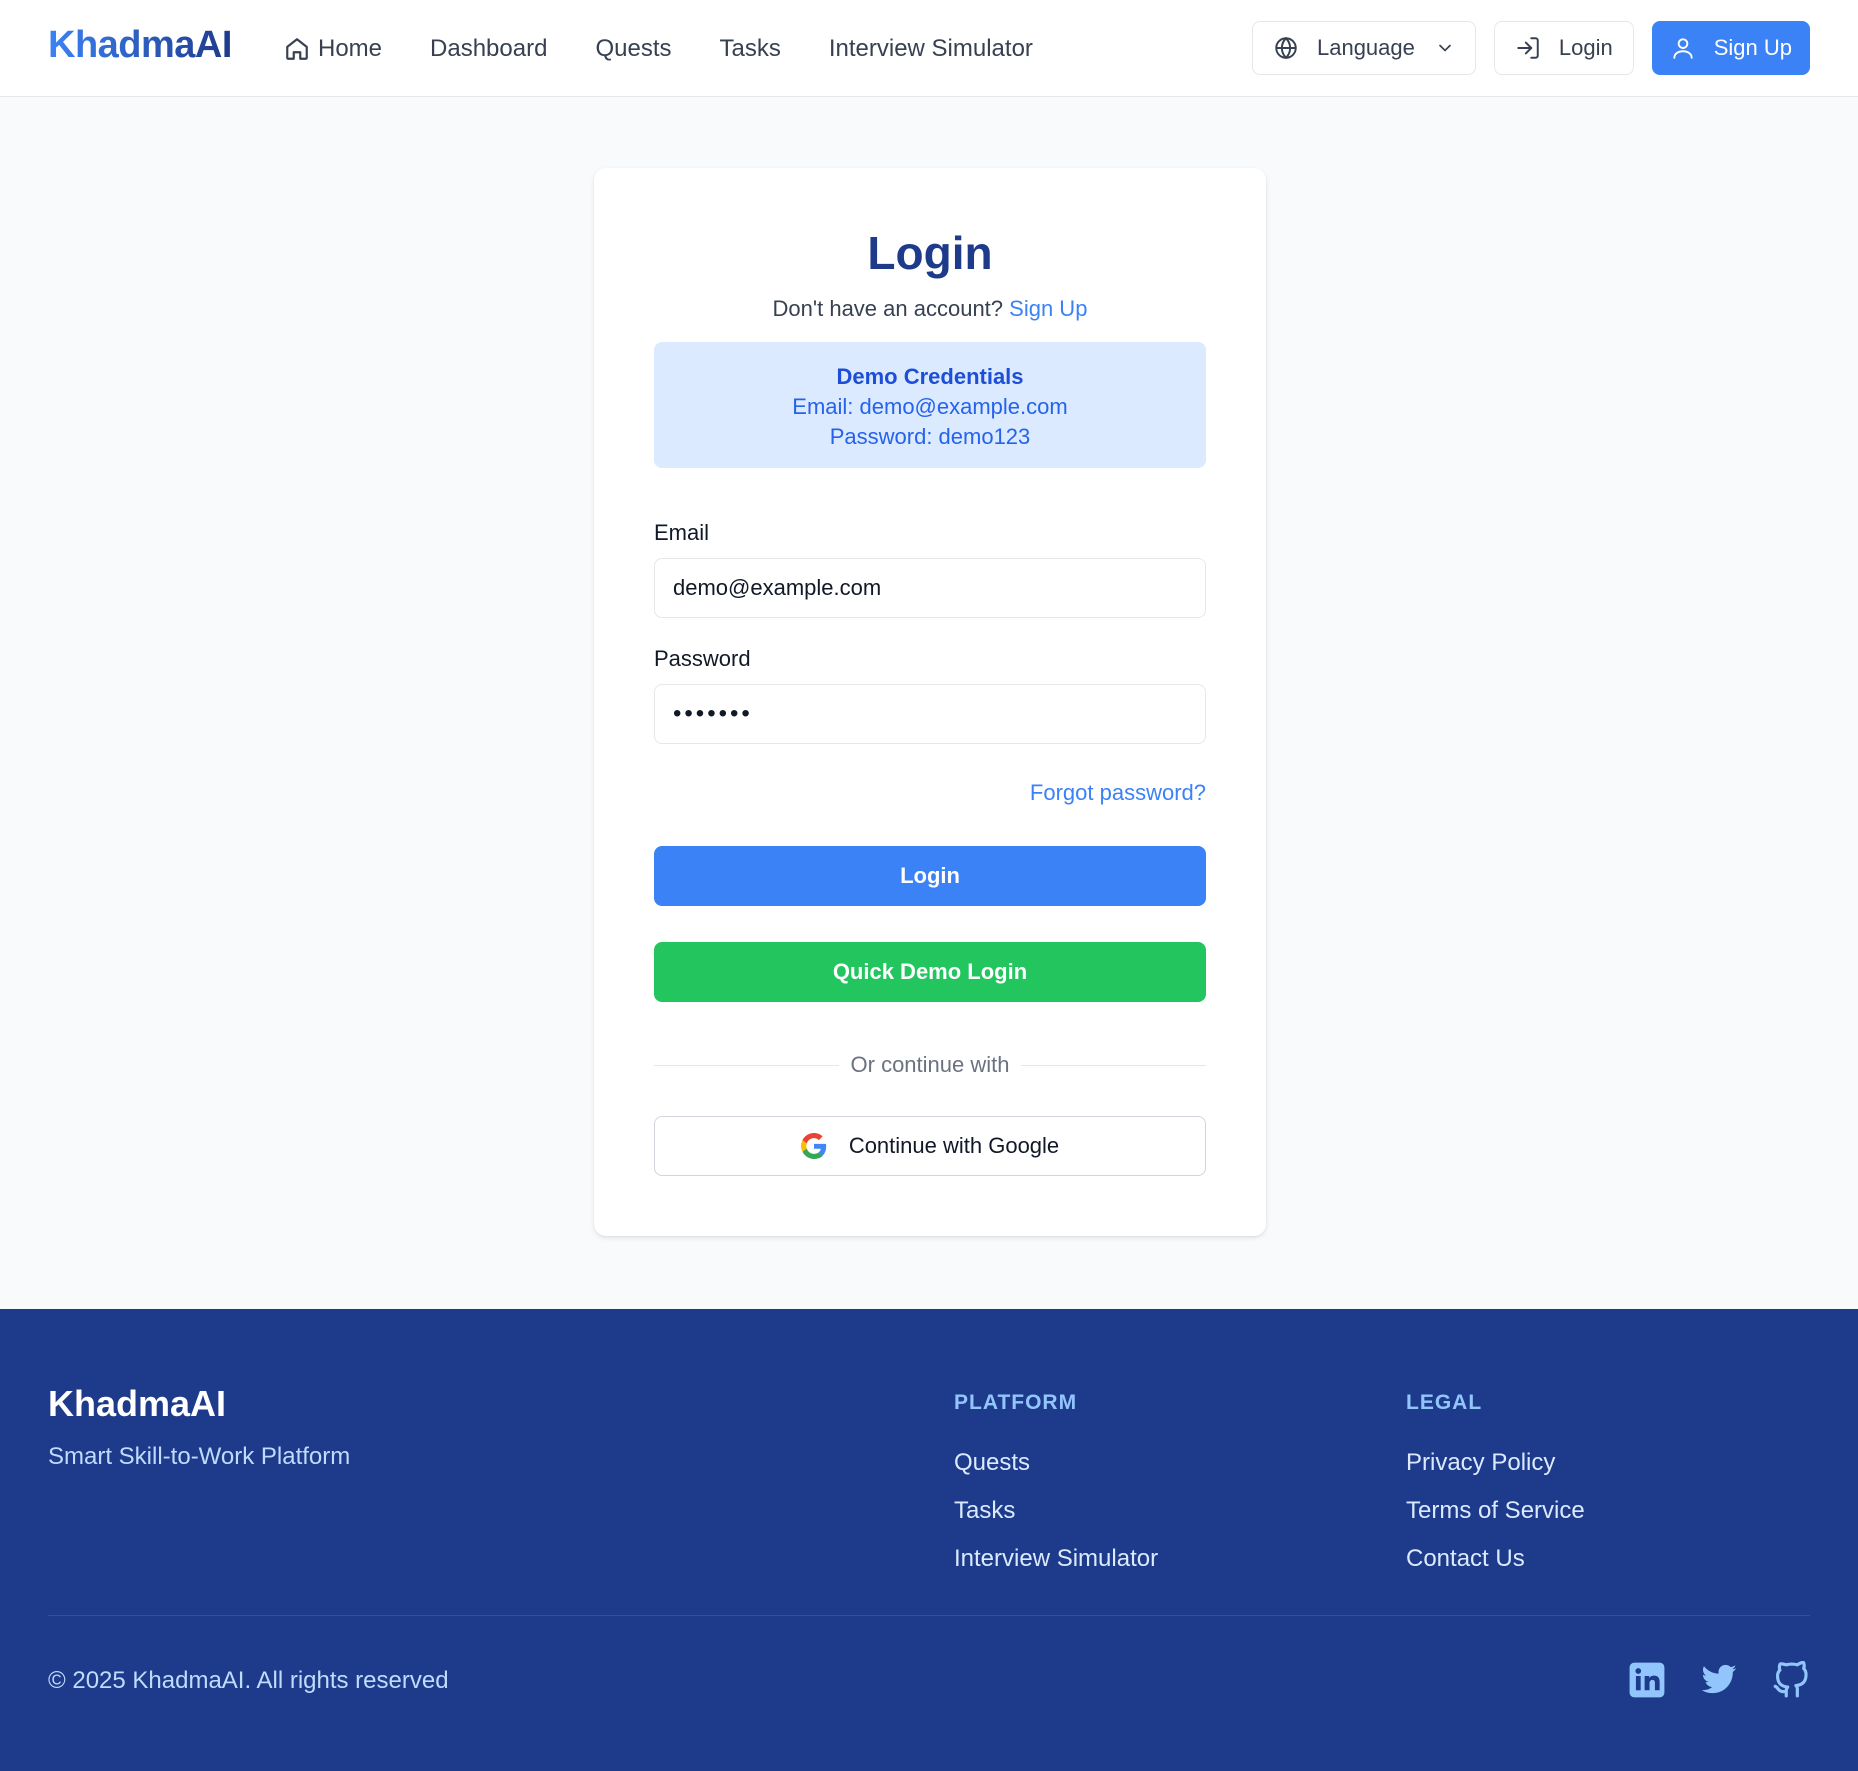 This screenshot has width=1858, height=1771. Describe the element at coordinates (1719, 1680) in the screenshot. I see `twitter-icon` at that location.